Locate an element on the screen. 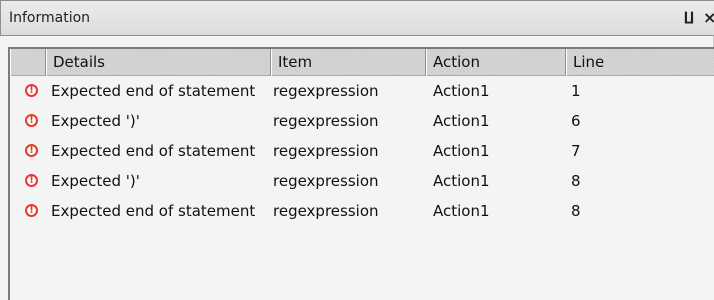 The width and height of the screenshot is (714, 300). action-column-header-label: Action is located at coordinates (456, 62).